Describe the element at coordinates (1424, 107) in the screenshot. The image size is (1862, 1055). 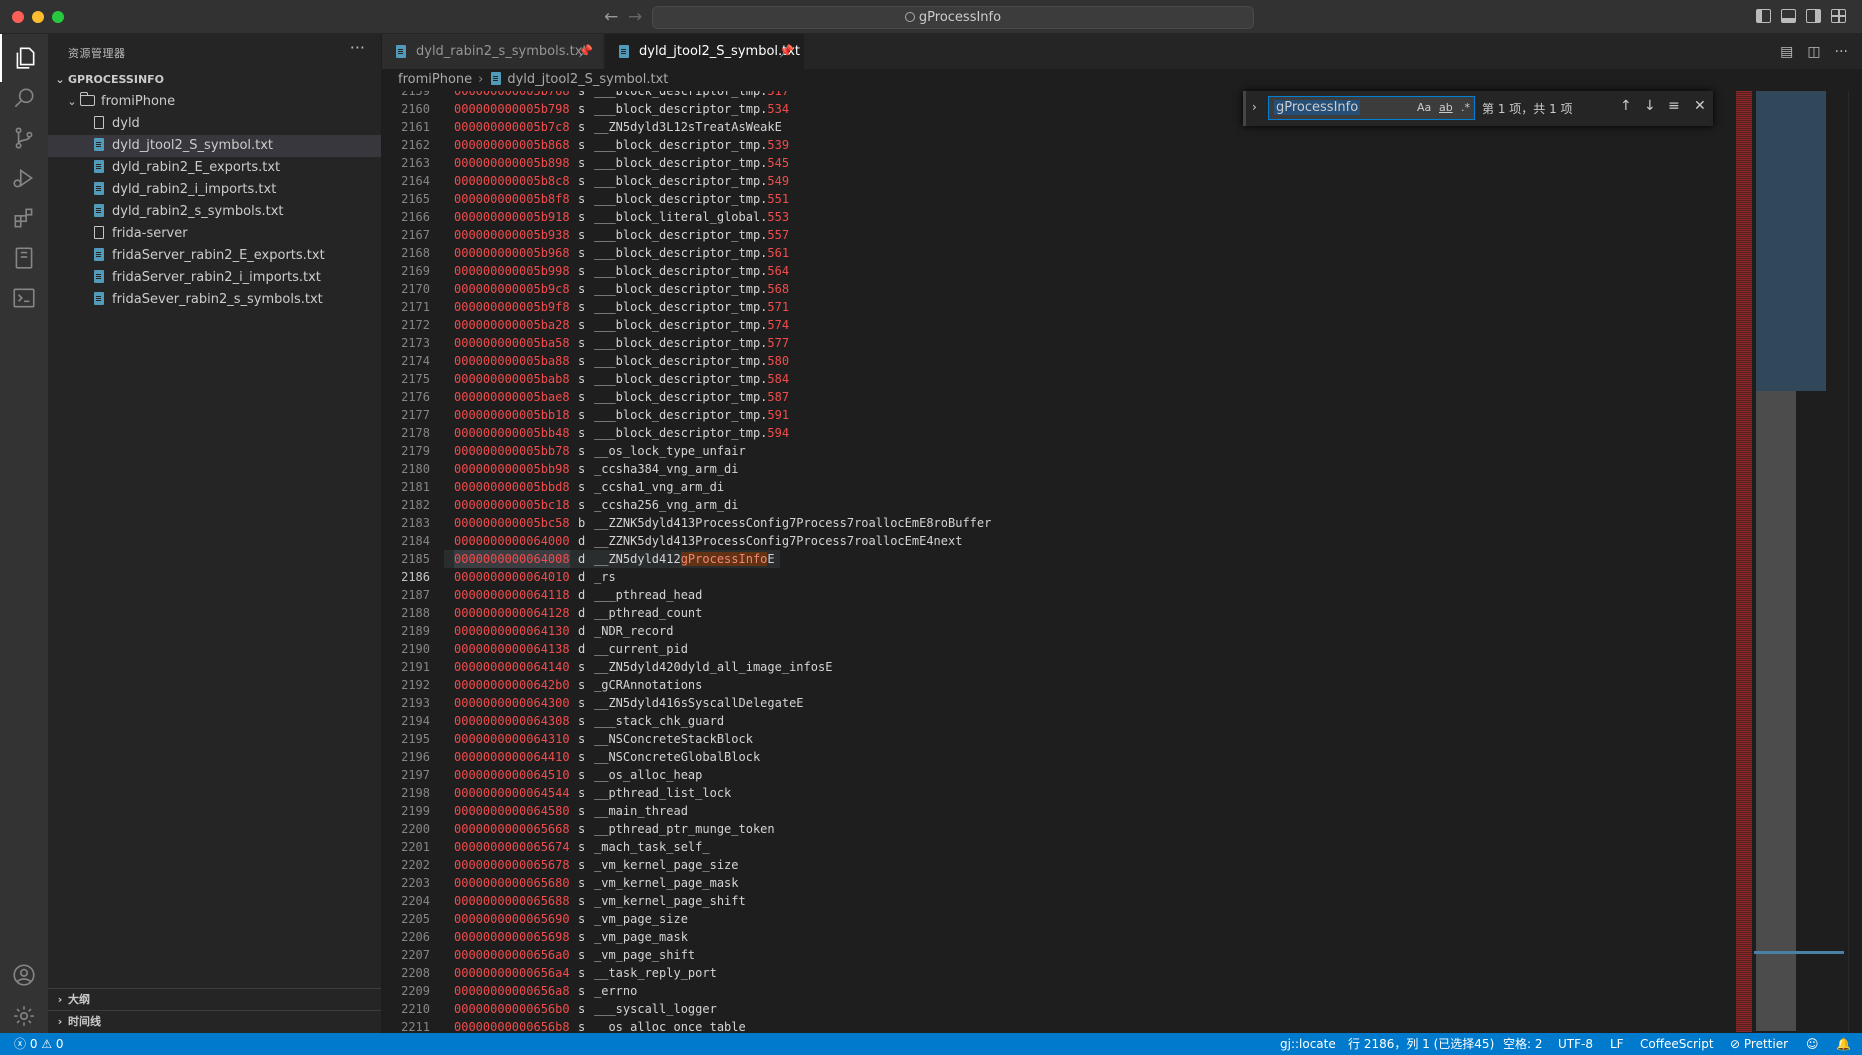
I see `match-case-toggle: Aa` at that location.